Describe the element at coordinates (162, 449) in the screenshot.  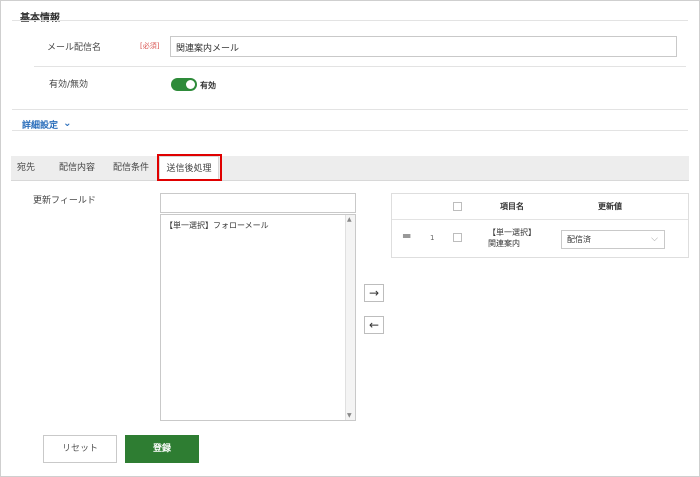
I see `submit-button: 登録` at that location.